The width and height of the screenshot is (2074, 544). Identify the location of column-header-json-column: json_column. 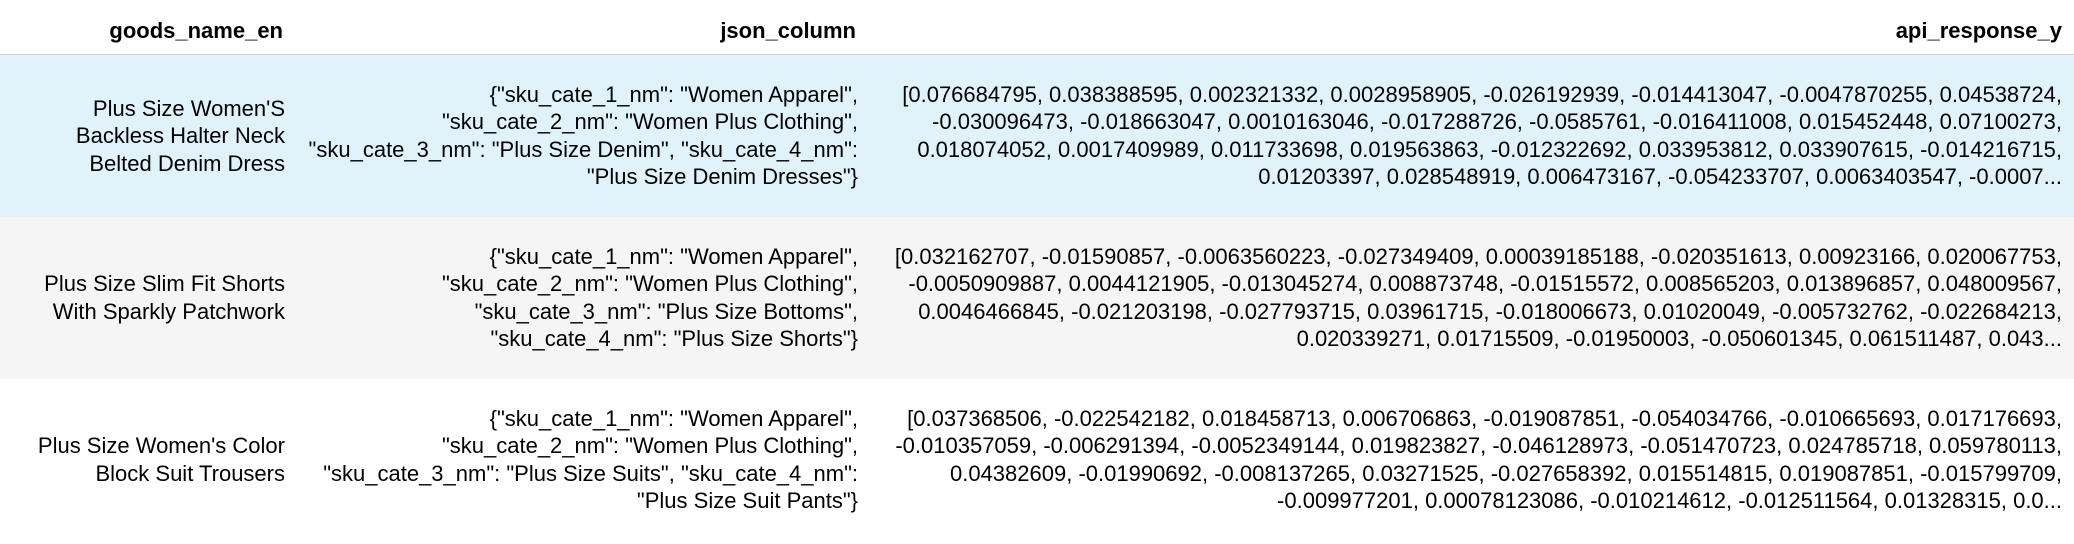
(581, 27).